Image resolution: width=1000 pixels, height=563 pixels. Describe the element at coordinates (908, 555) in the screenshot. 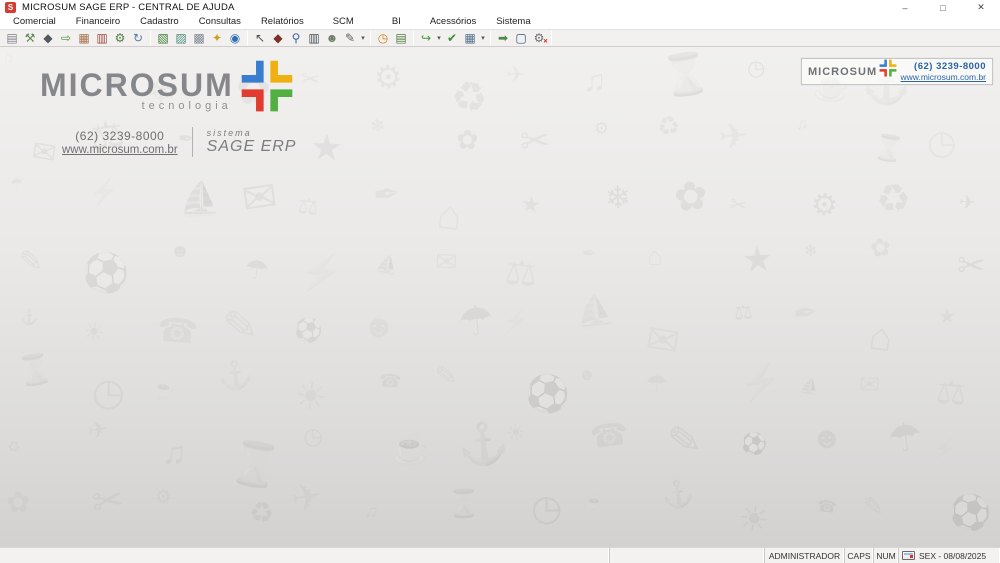

I see `calendar-icon` at that location.